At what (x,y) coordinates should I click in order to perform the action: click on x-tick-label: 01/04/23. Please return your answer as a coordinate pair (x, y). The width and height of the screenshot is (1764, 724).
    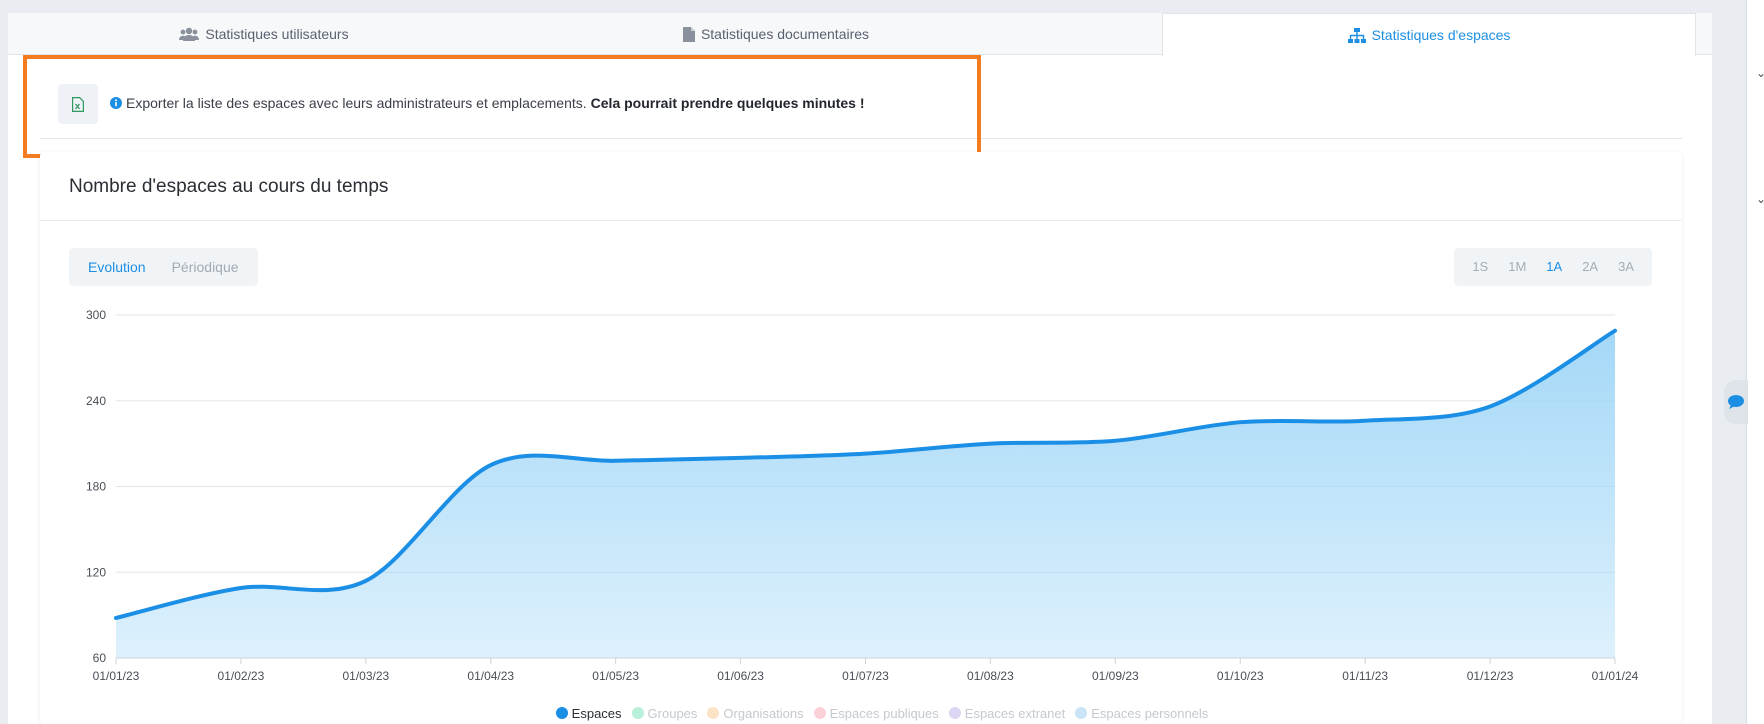
    Looking at the image, I should click on (490, 676).